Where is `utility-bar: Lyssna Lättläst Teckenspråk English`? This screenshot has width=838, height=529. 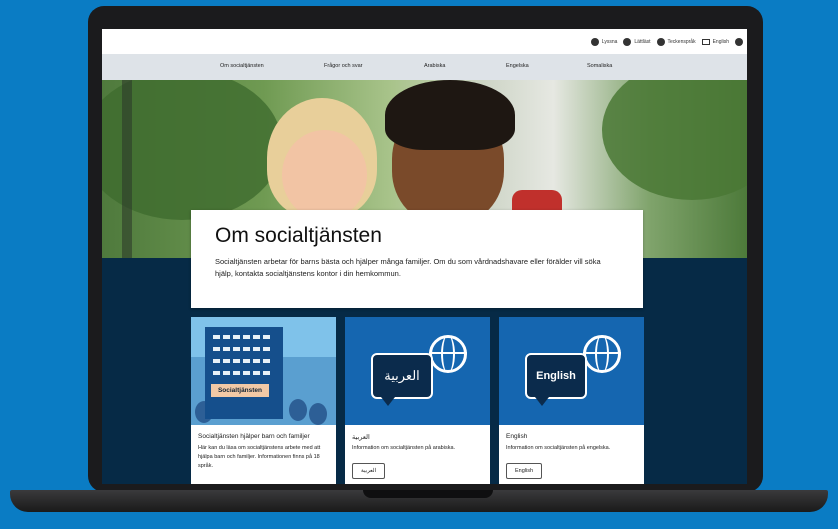
utility-bar: Lyssna Lättläst Teckenspråk English is located at coordinates (424, 41).